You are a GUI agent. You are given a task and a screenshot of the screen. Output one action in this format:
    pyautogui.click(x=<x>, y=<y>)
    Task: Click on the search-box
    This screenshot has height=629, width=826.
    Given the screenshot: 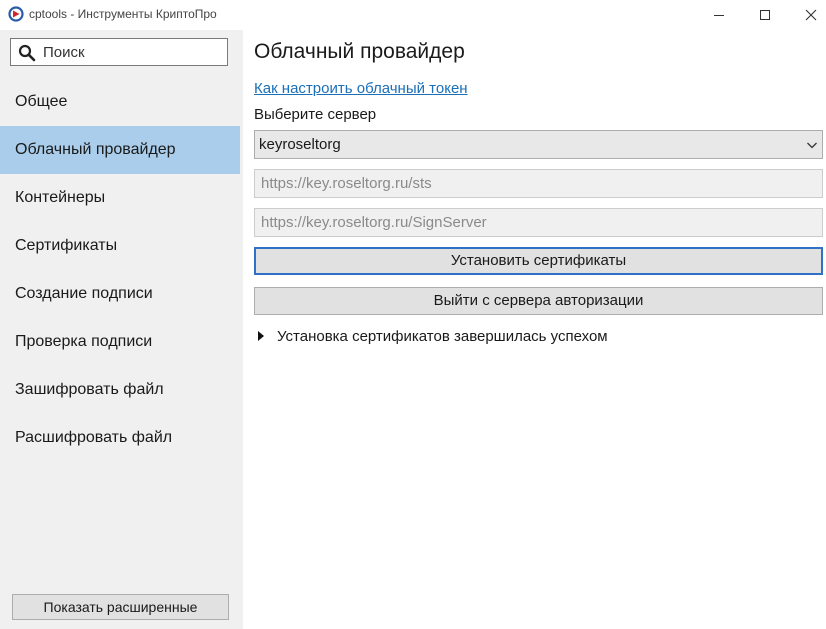 What is the action you would take?
    pyautogui.click(x=119, y=52)
    